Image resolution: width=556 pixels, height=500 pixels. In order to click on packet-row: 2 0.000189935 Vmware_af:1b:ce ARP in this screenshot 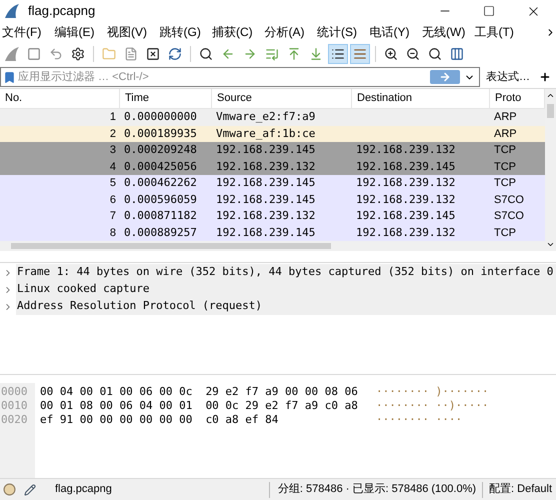, I will do `click(272, 134)`.